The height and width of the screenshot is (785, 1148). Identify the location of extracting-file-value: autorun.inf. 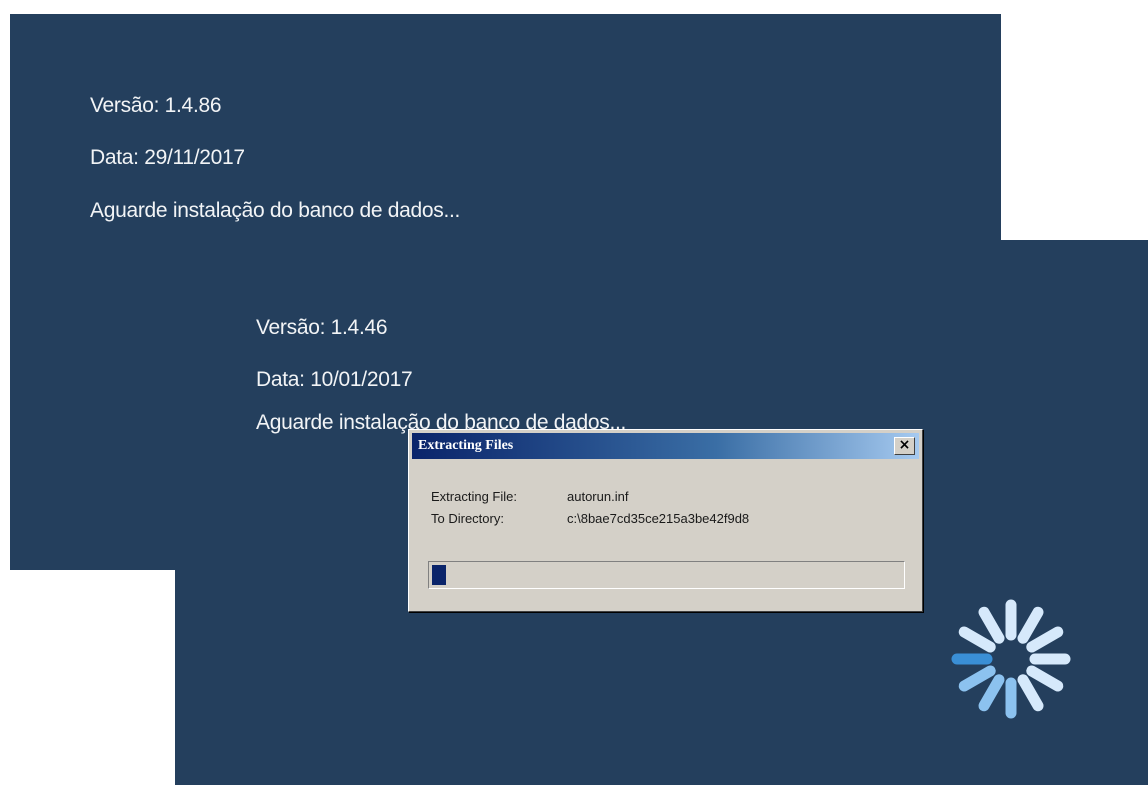
(598, 496).